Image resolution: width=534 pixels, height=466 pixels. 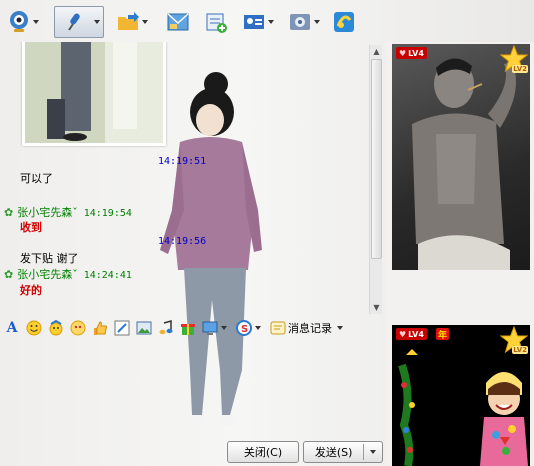 I want to click on chat-photo-thumbnail, so click(x=94, y=94).